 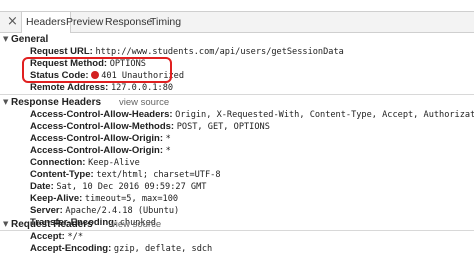 What do you see at coordinates (136, 224) in the screenshot?
I see `request-view-source-link: view source` at bounding box center [136, 224].